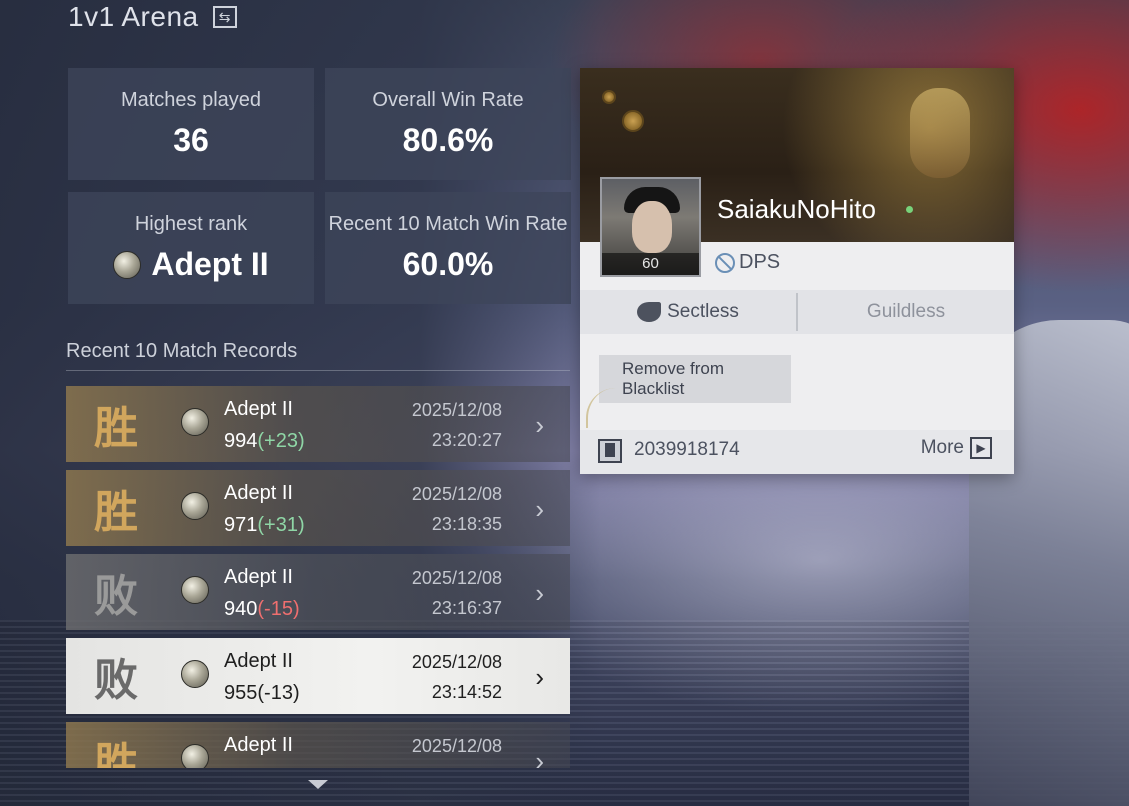 This screenshot has height=806, width=1129. I want to click on feather-deco, so click(601, 408).